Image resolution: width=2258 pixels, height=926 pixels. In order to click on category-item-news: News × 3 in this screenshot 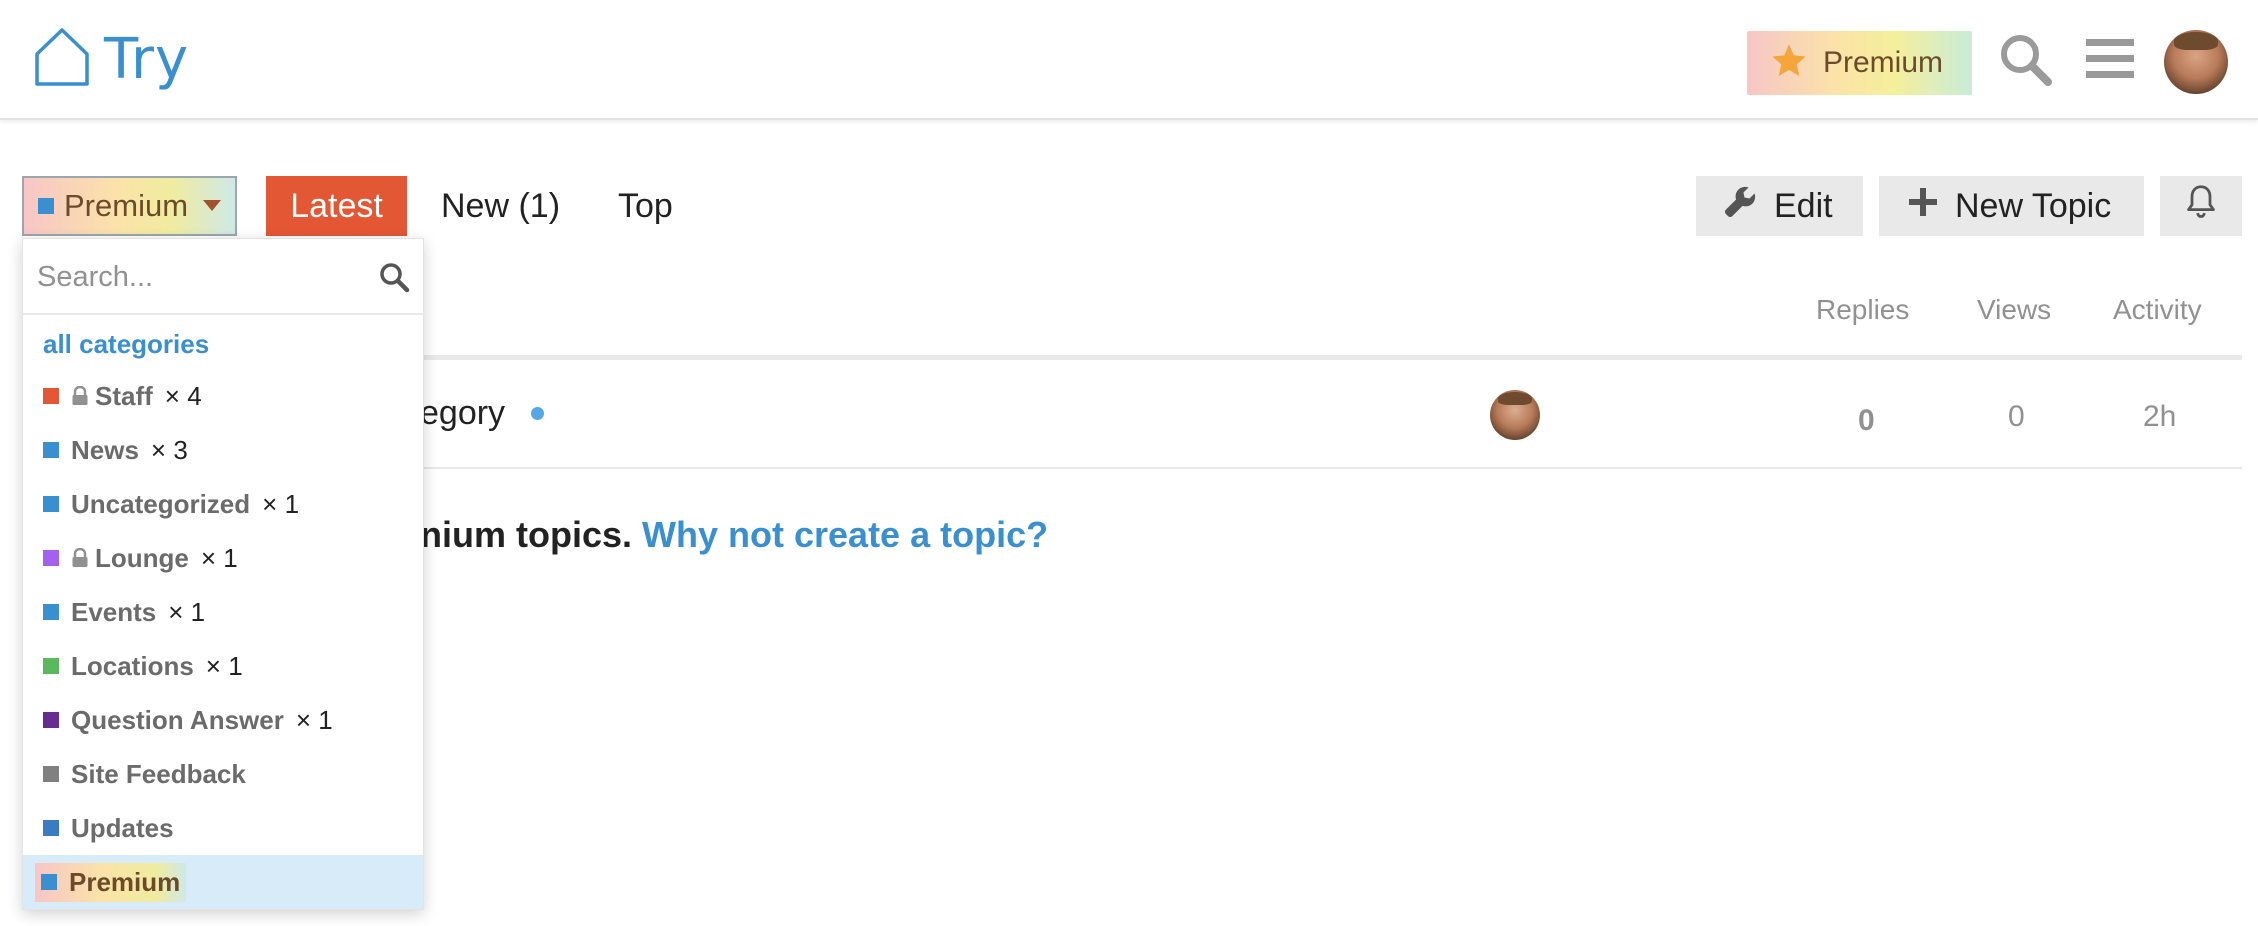, I will do `click(223, 450)`.